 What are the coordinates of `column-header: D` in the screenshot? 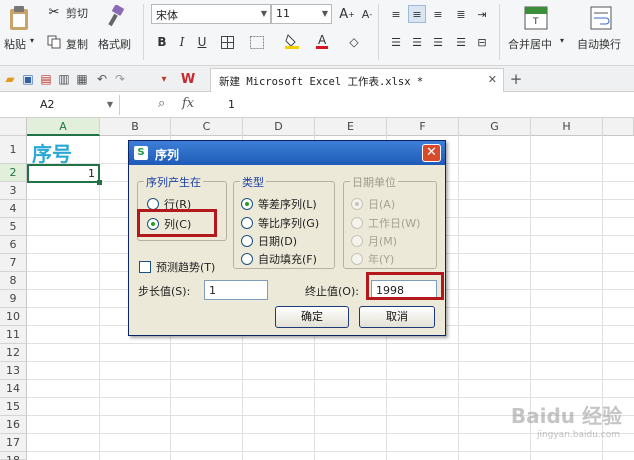 It's located at (279, 127).